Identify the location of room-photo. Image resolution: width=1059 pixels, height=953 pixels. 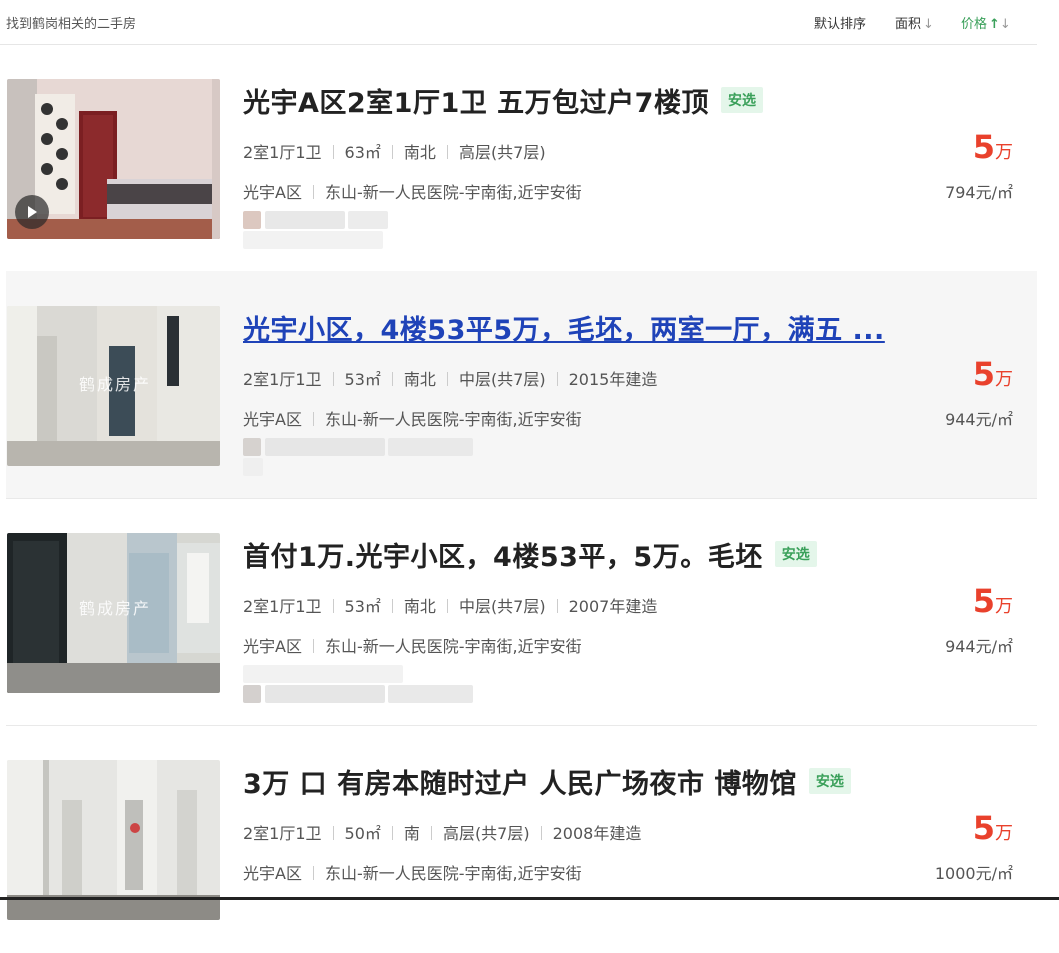
(113, 840).